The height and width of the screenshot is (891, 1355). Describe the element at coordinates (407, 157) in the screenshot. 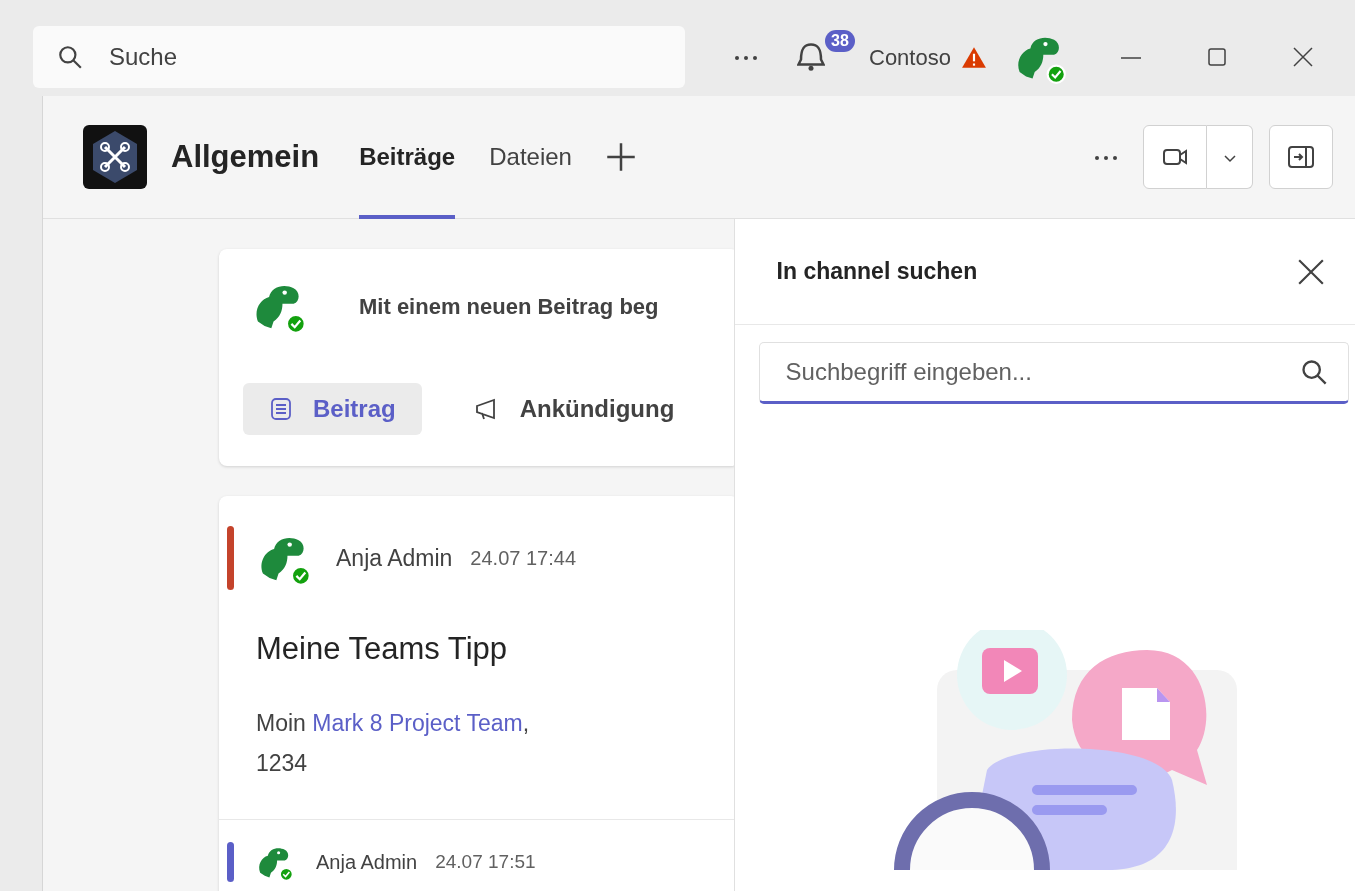

I see `channel-tab: Beiträge` at that location.